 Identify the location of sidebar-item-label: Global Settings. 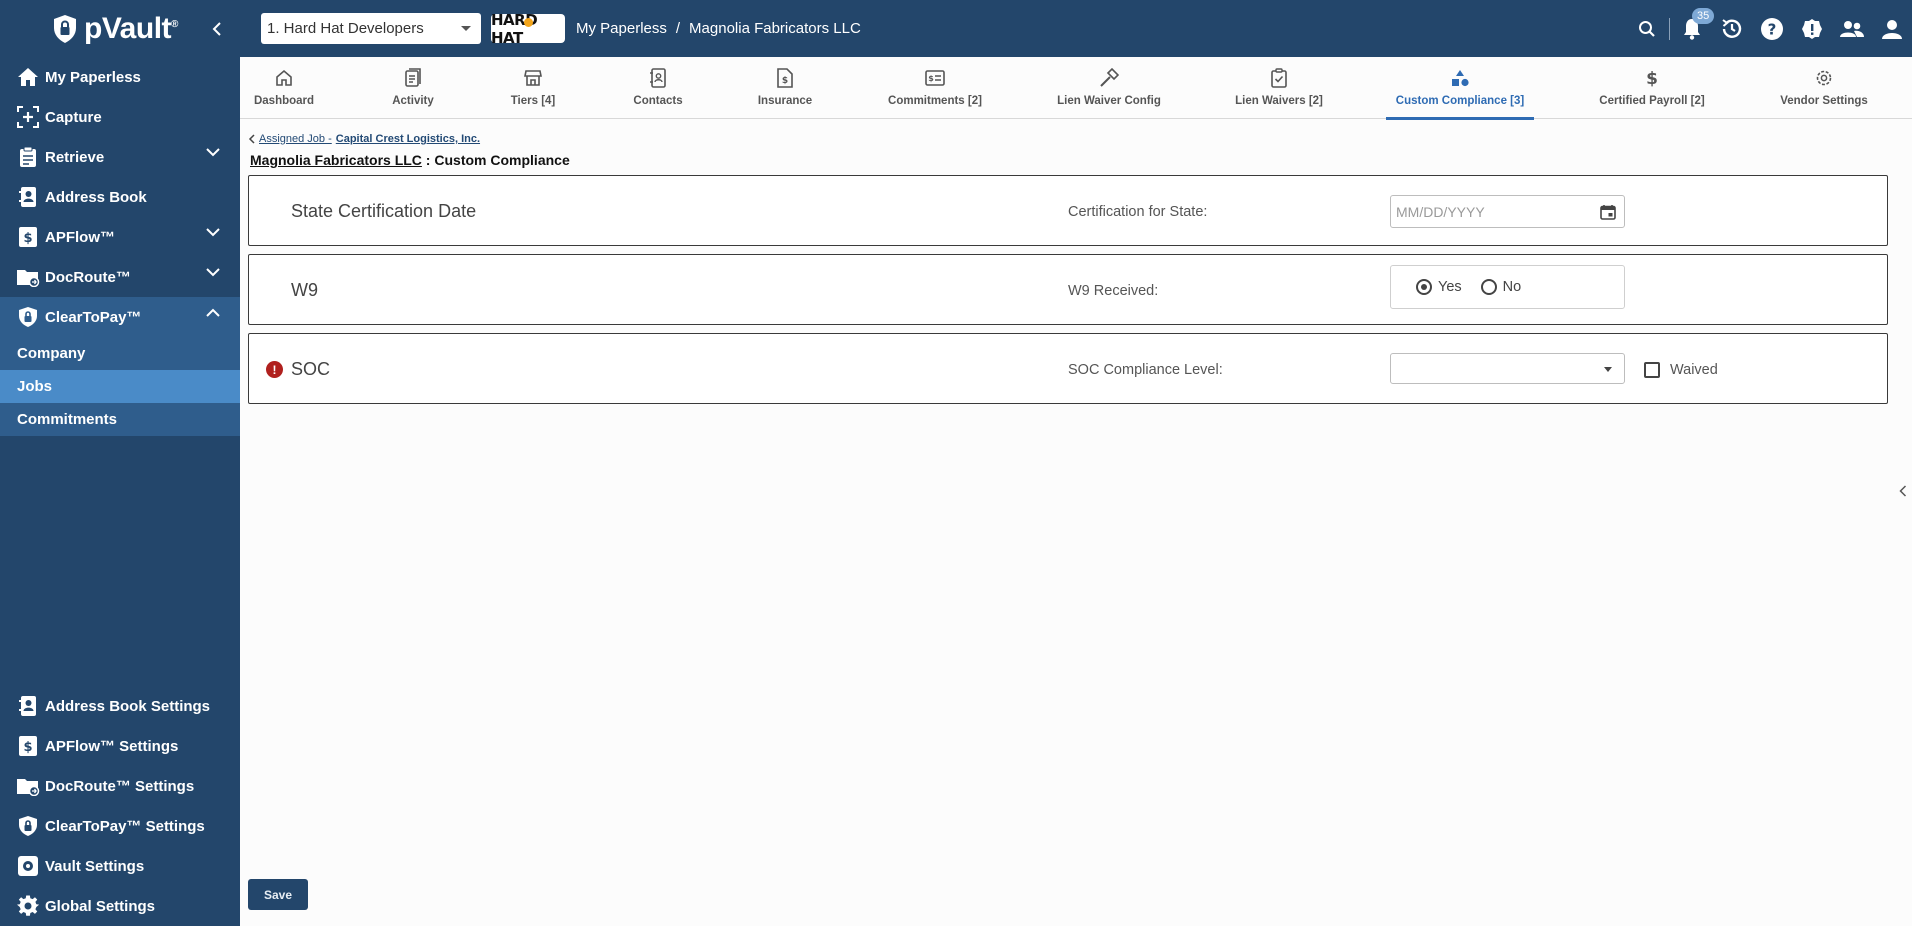
(100, 906).